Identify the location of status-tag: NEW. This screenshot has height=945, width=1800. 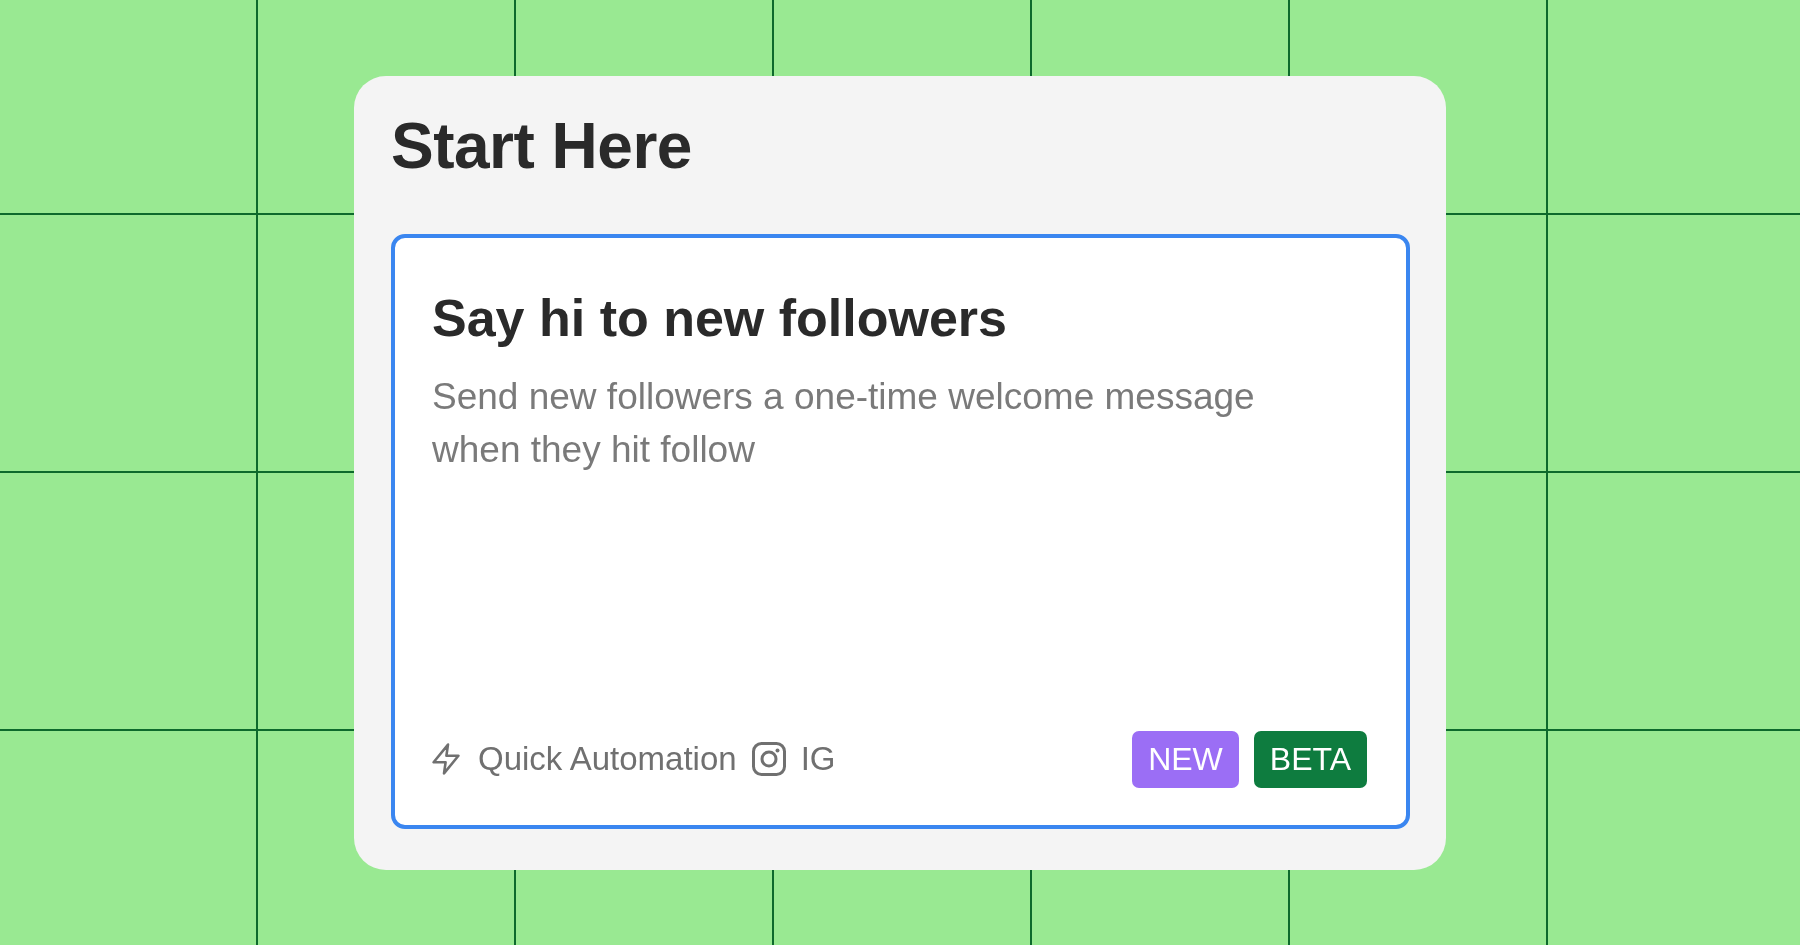
(1185, 759).